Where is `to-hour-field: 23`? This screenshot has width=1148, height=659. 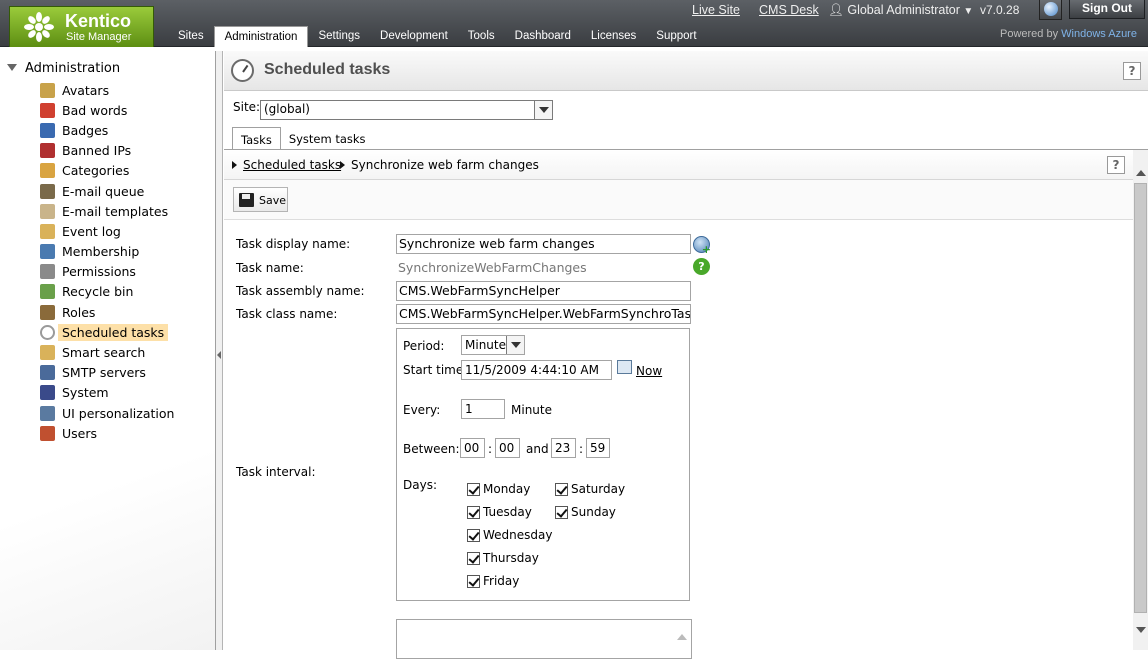
to-hour-field: 23 is located at coordinates (563, 448).